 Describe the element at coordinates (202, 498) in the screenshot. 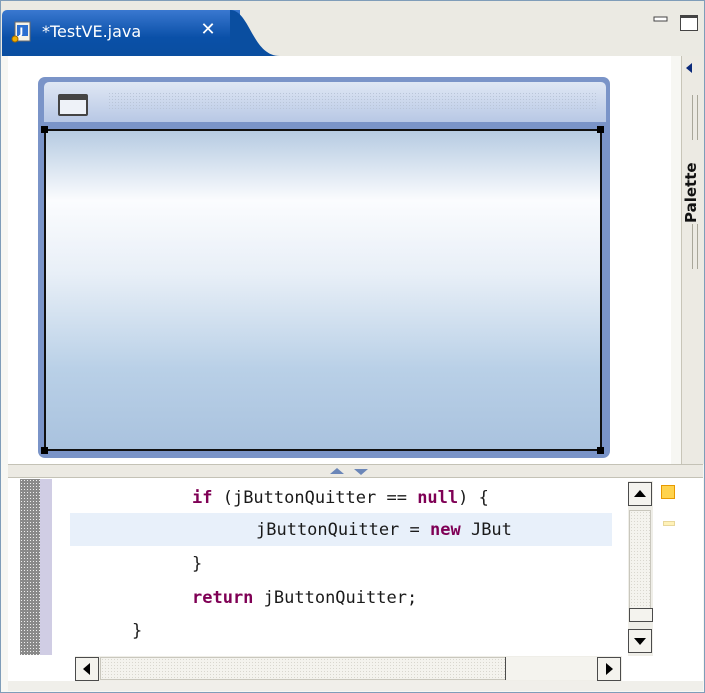

I see `keyword: if` at that location.